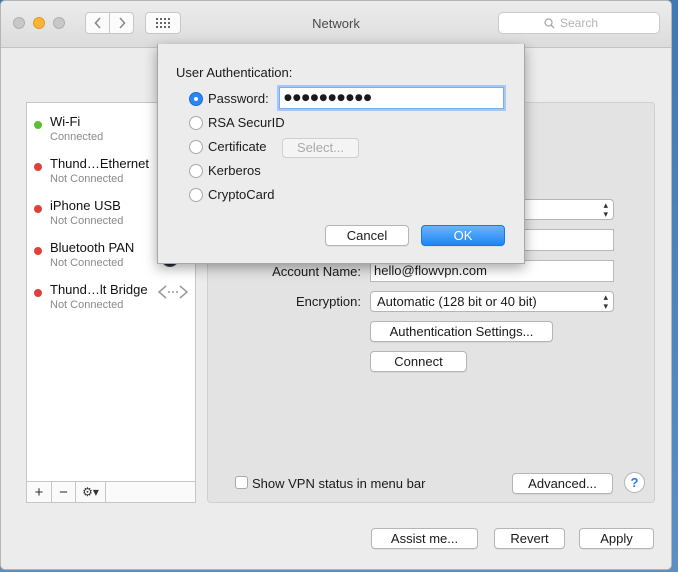 The height and width of the screenshot is (572, 678). What do you see at coordinates (100, 163) in the screenshot?
I see `service-name: Thund…Ethernet` at bounding box center [100, 163].